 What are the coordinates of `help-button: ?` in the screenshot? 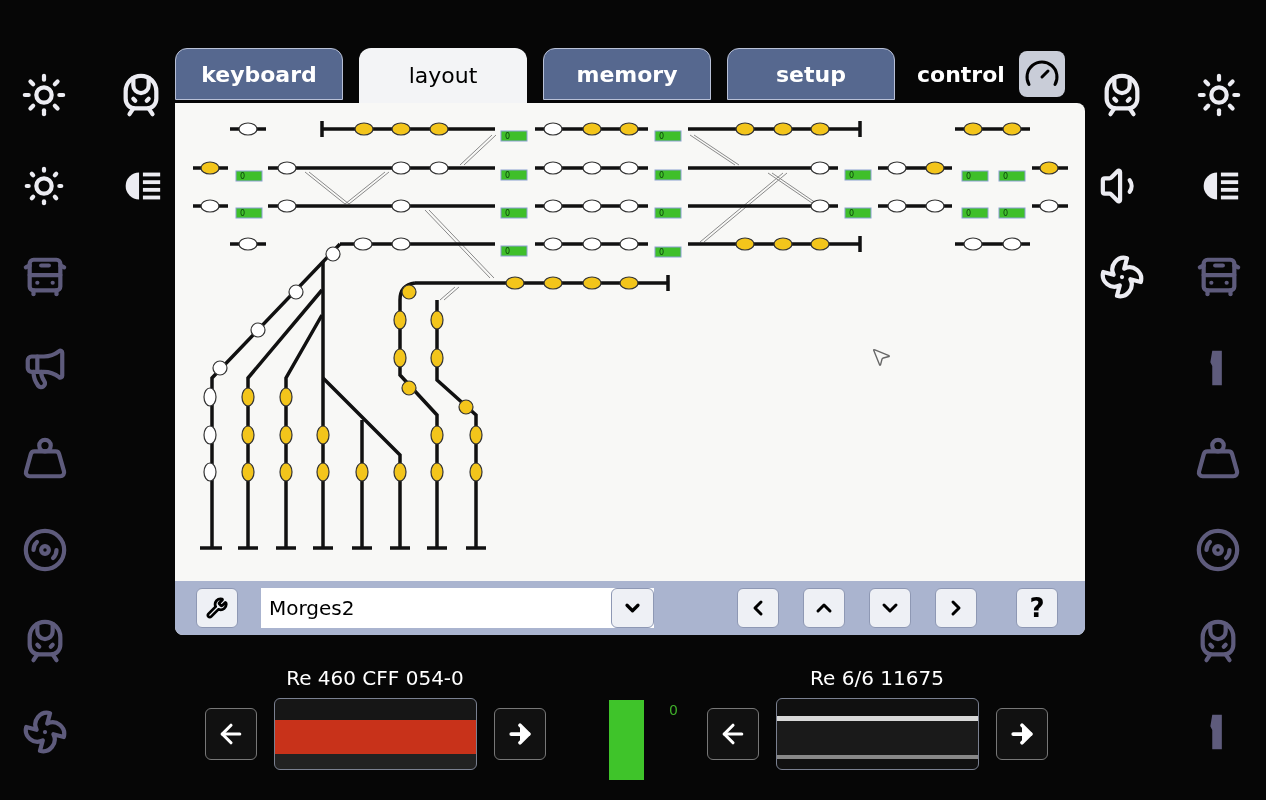 It's located at (1037, 608).